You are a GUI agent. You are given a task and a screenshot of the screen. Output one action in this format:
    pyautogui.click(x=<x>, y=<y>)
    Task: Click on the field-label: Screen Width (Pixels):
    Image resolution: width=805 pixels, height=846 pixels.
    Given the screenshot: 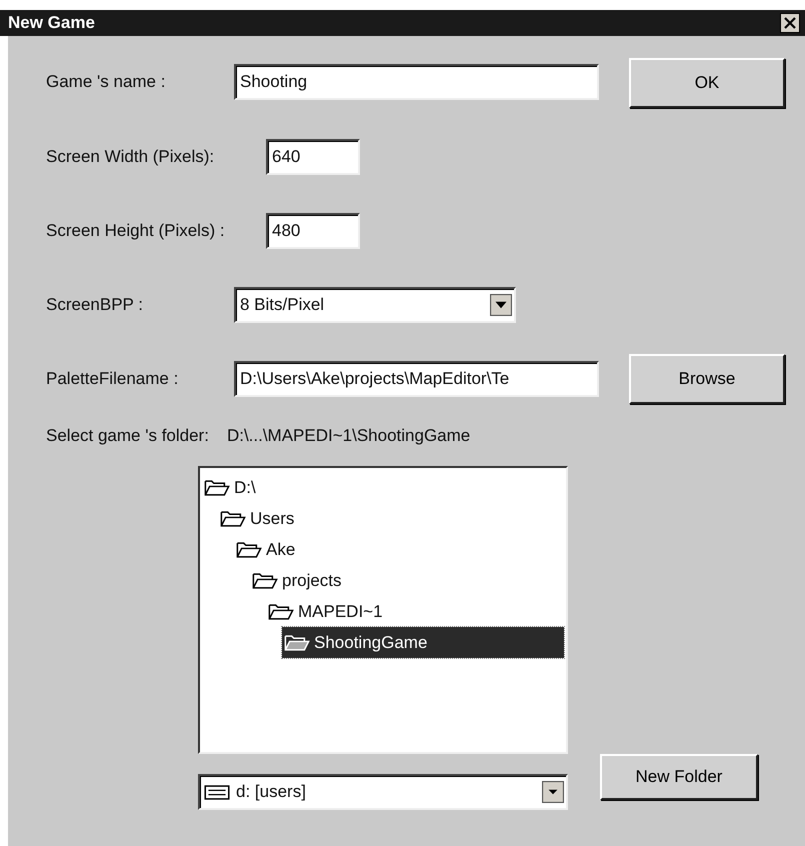 What is the action you would take?
    pyautogui.click(x=131, y=157)
    